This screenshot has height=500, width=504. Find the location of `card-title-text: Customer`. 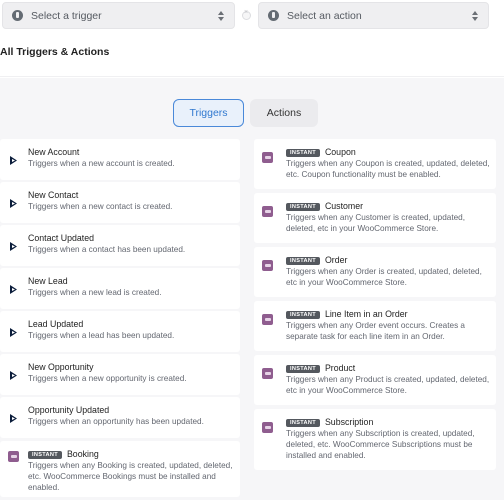

card-title-text: Customer is located at coordinates (344, 206).